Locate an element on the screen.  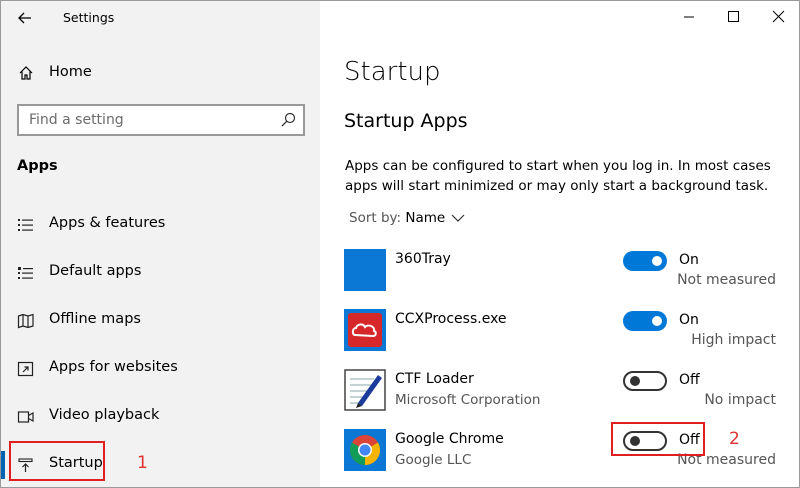
back-arrow-icon is located at coordinates (24, 18).